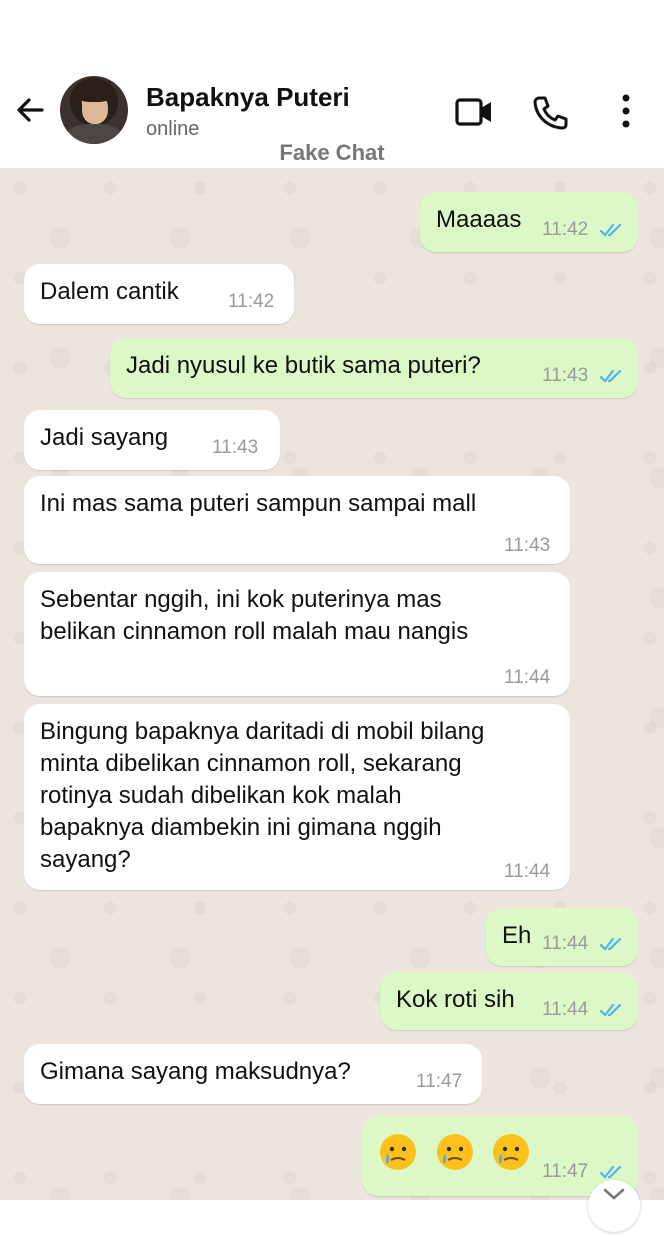 The width and height of the screenshot is (664, 1237). I want to click on message-text: Dalem cantik, so click(109, 291).